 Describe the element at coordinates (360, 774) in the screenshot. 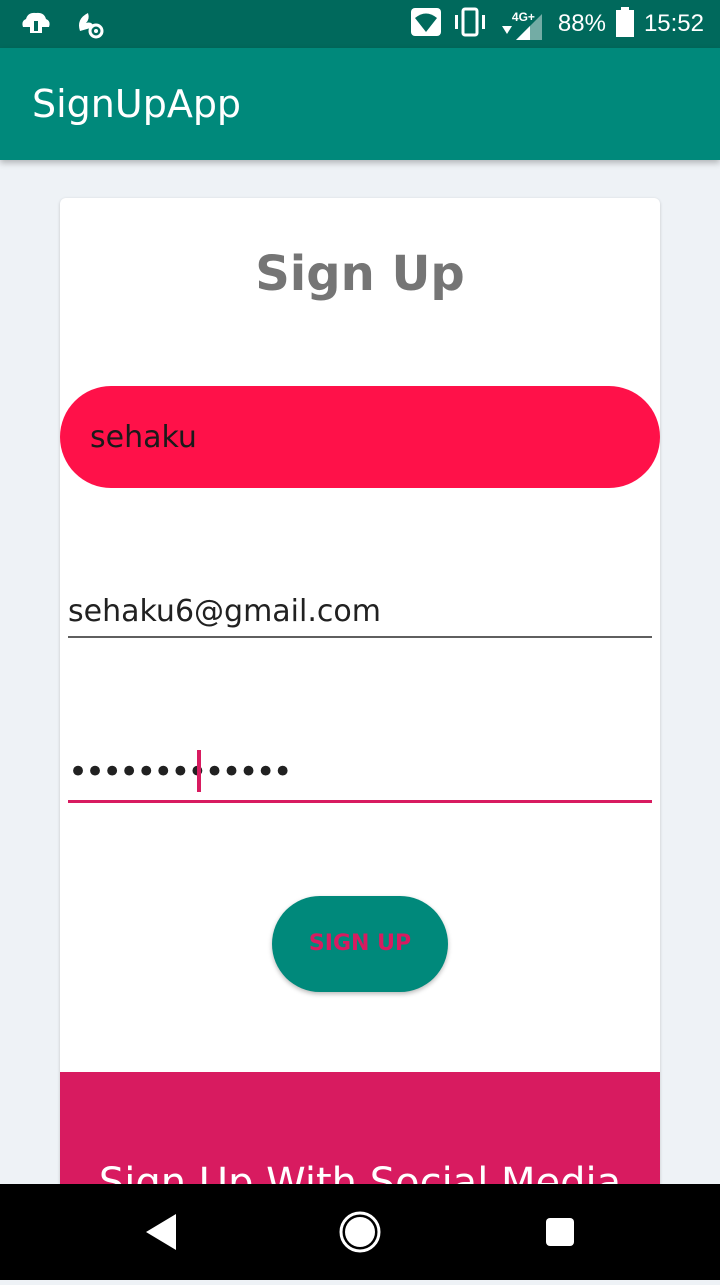

I see `password-field: •••••••••••••` at that location.